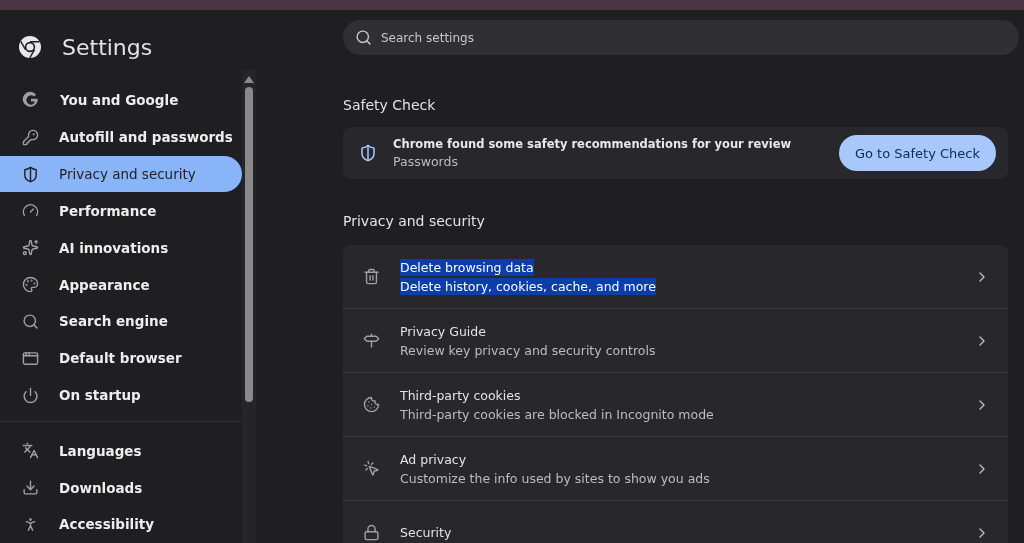 The width and height of the screenshot is (1024, 543). What do you see at coordinates (917, 153) in the screenshot?
I see `go-to-safety-check-button: Go to Safety Check` at bounding box center [917, 153].